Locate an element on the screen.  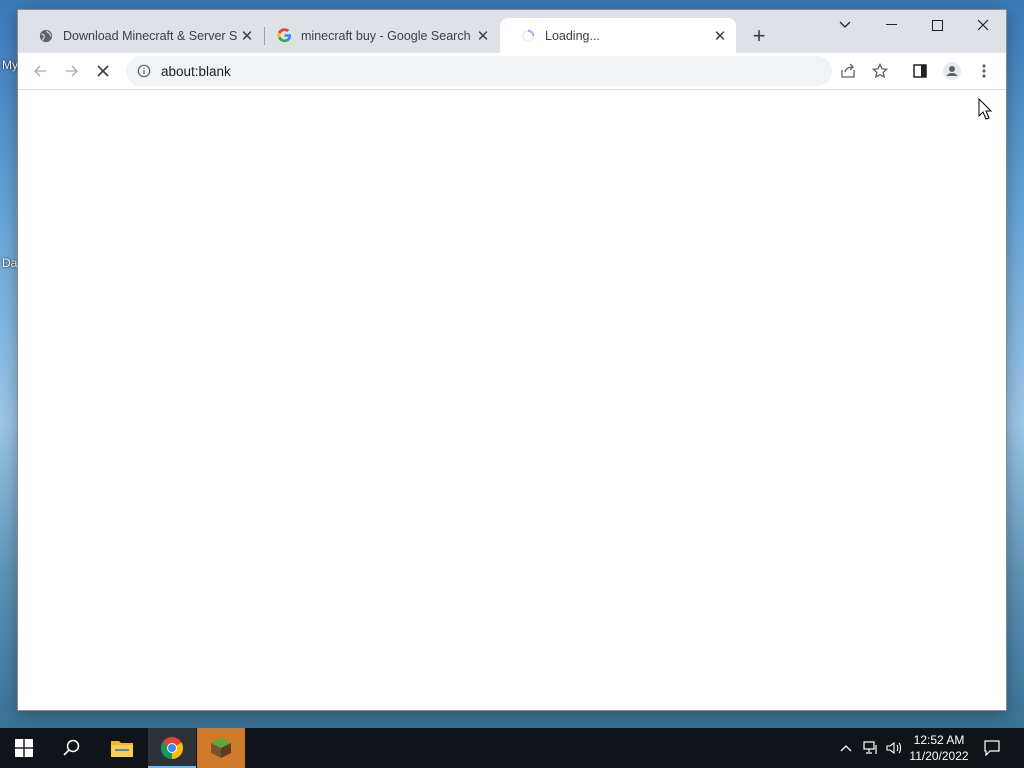
tab-title: Download Minecraft & Server Sc is located at coordinates (150, 35).